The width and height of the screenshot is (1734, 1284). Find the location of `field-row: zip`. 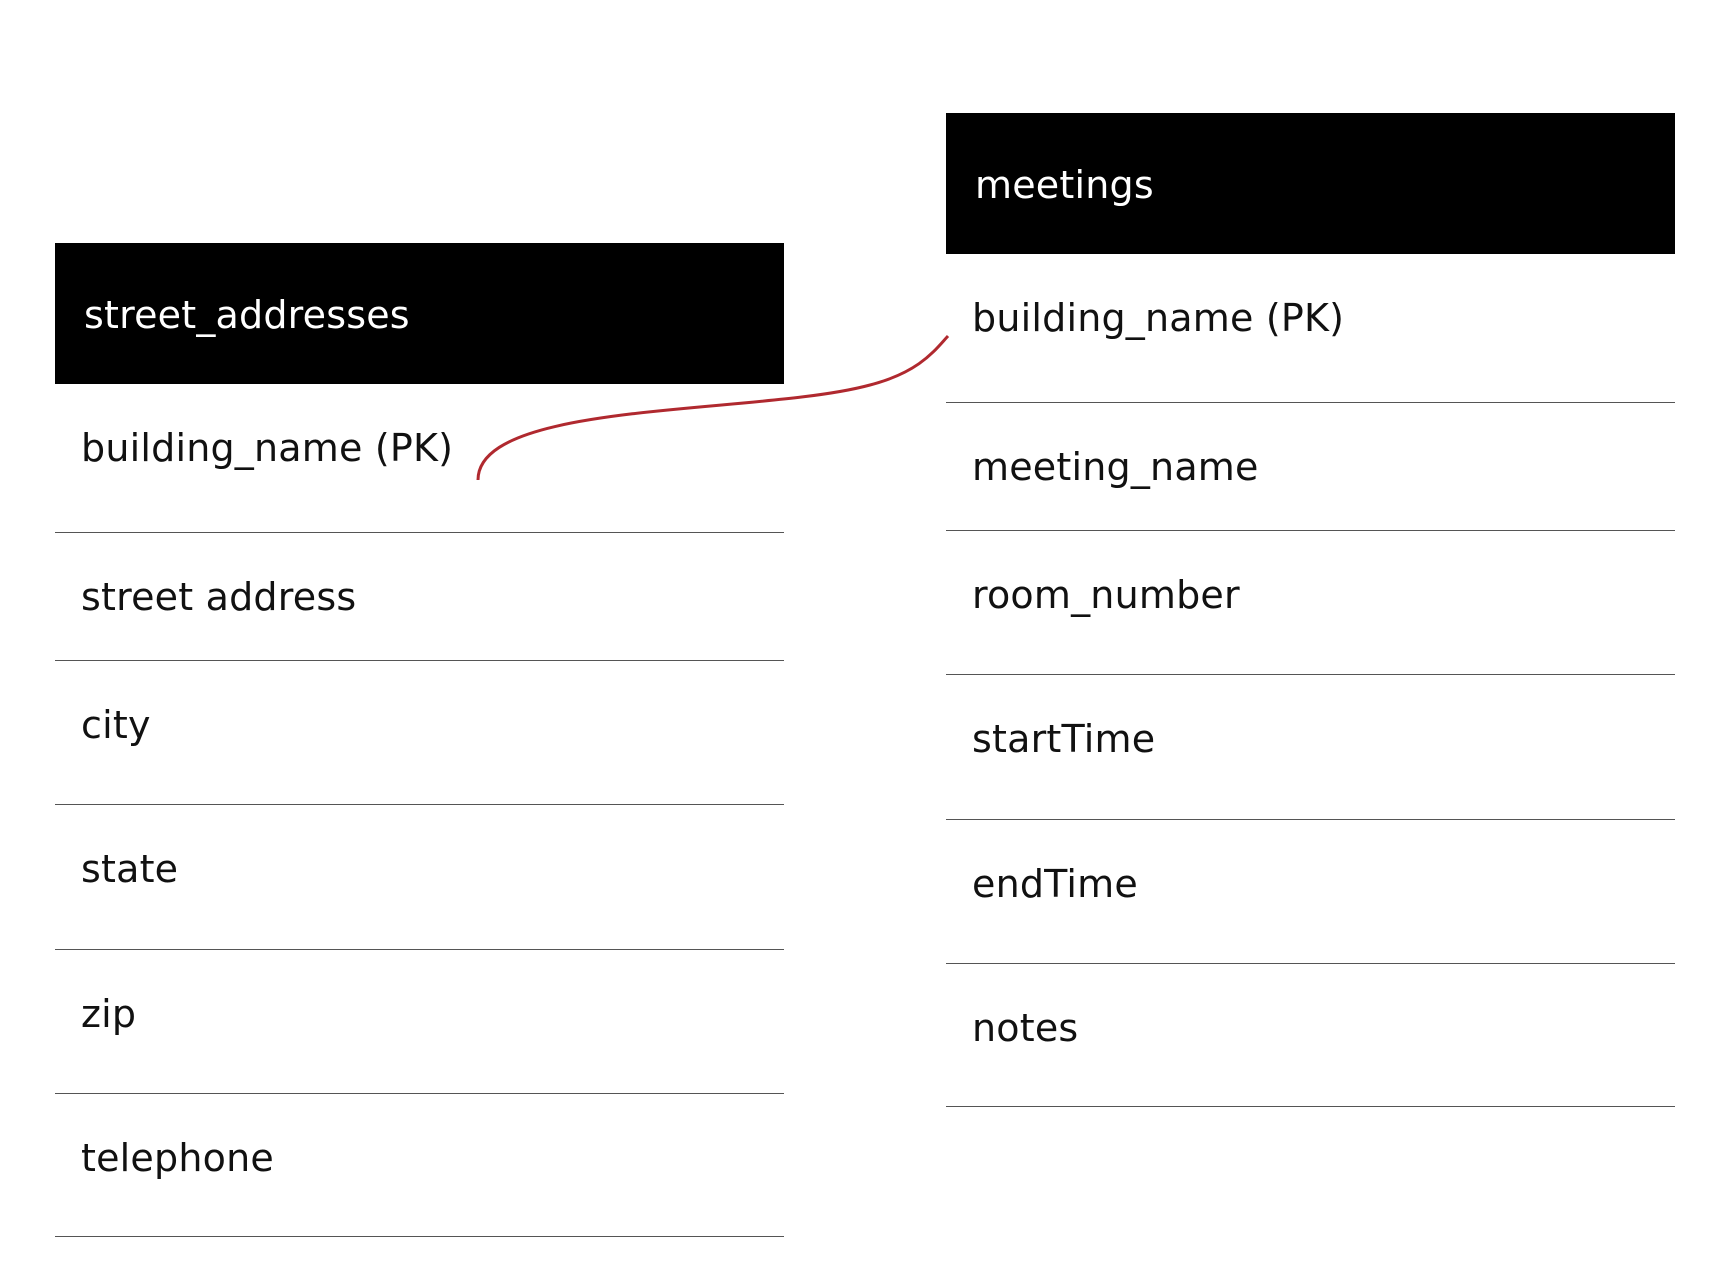

field-row: zip is located at coordinates (419, 1022).